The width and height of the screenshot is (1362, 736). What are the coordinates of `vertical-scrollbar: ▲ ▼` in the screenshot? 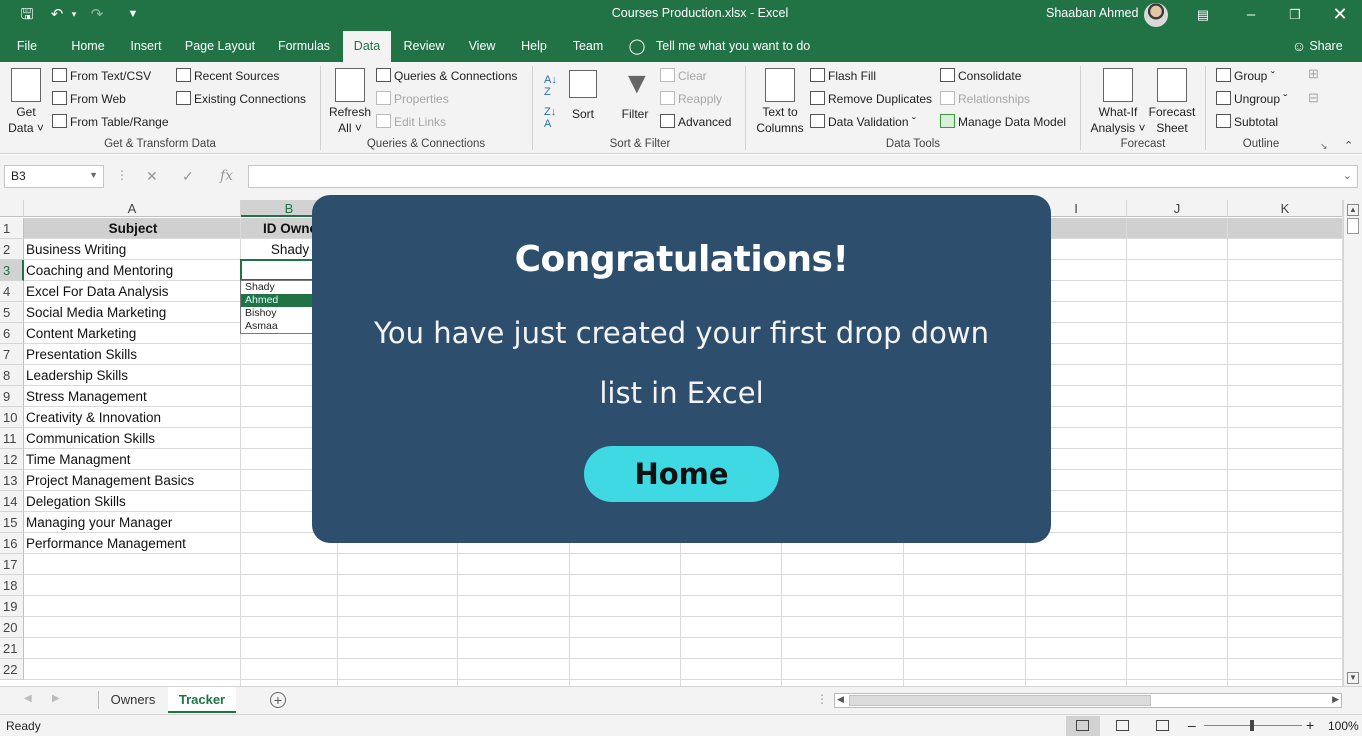 It's located at (1352, 443).